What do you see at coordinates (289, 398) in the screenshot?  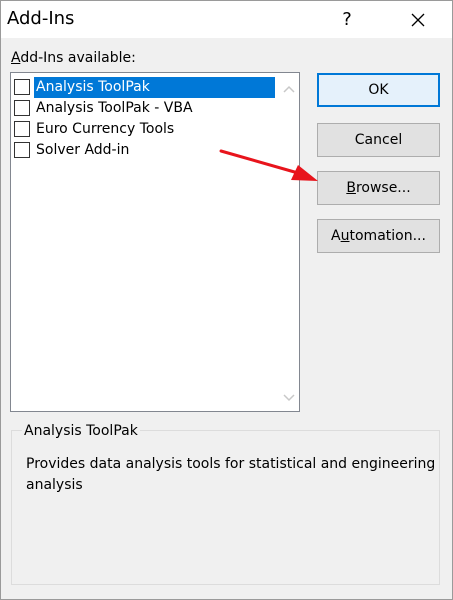 I see `scroll-down-arrow-icon` at bounding box center [289, 398].